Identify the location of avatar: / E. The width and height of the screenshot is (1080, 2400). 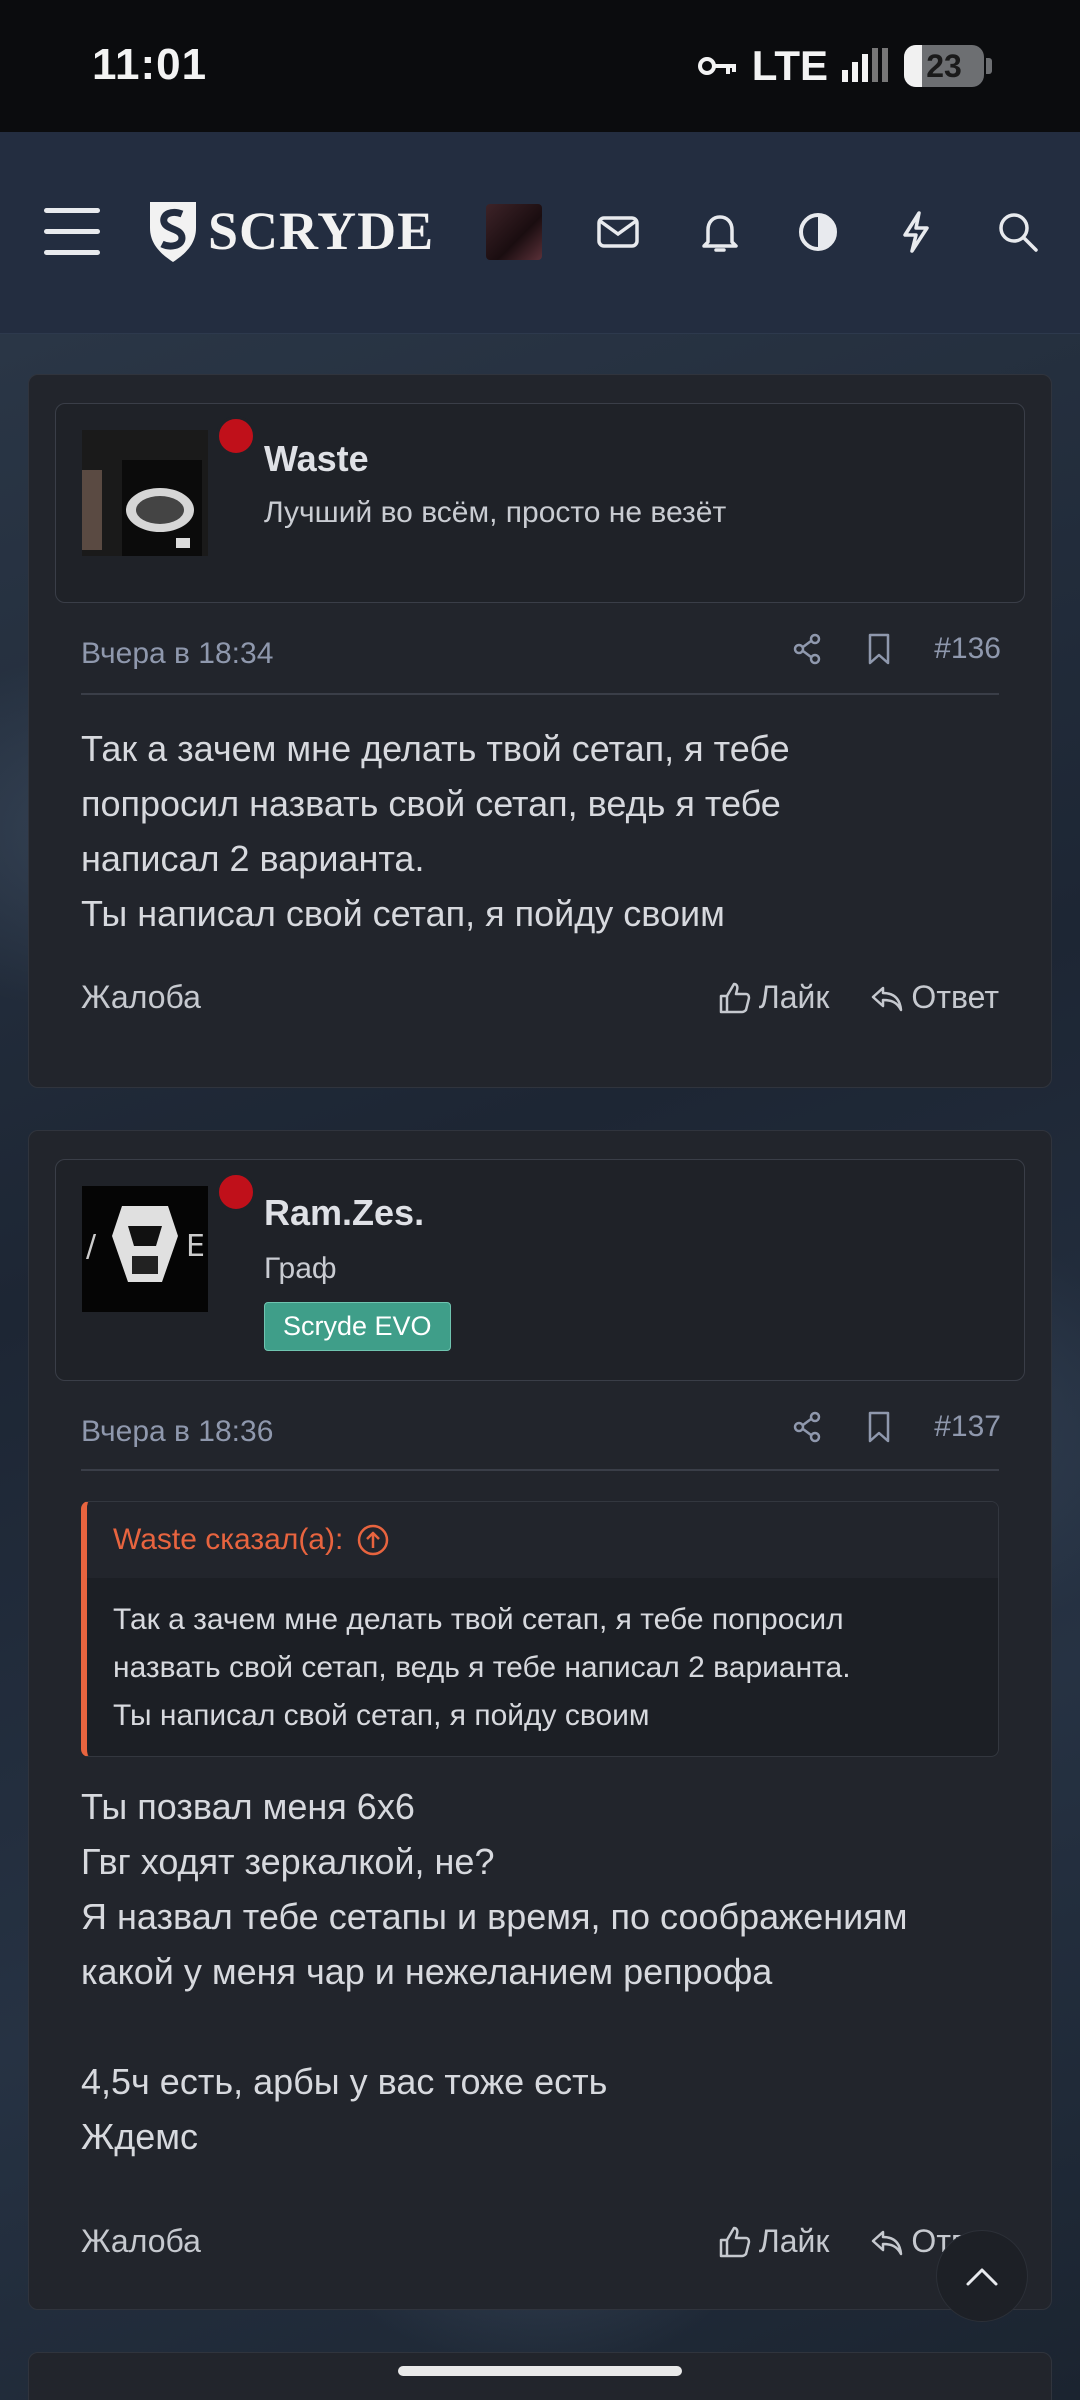
(145, 1249).